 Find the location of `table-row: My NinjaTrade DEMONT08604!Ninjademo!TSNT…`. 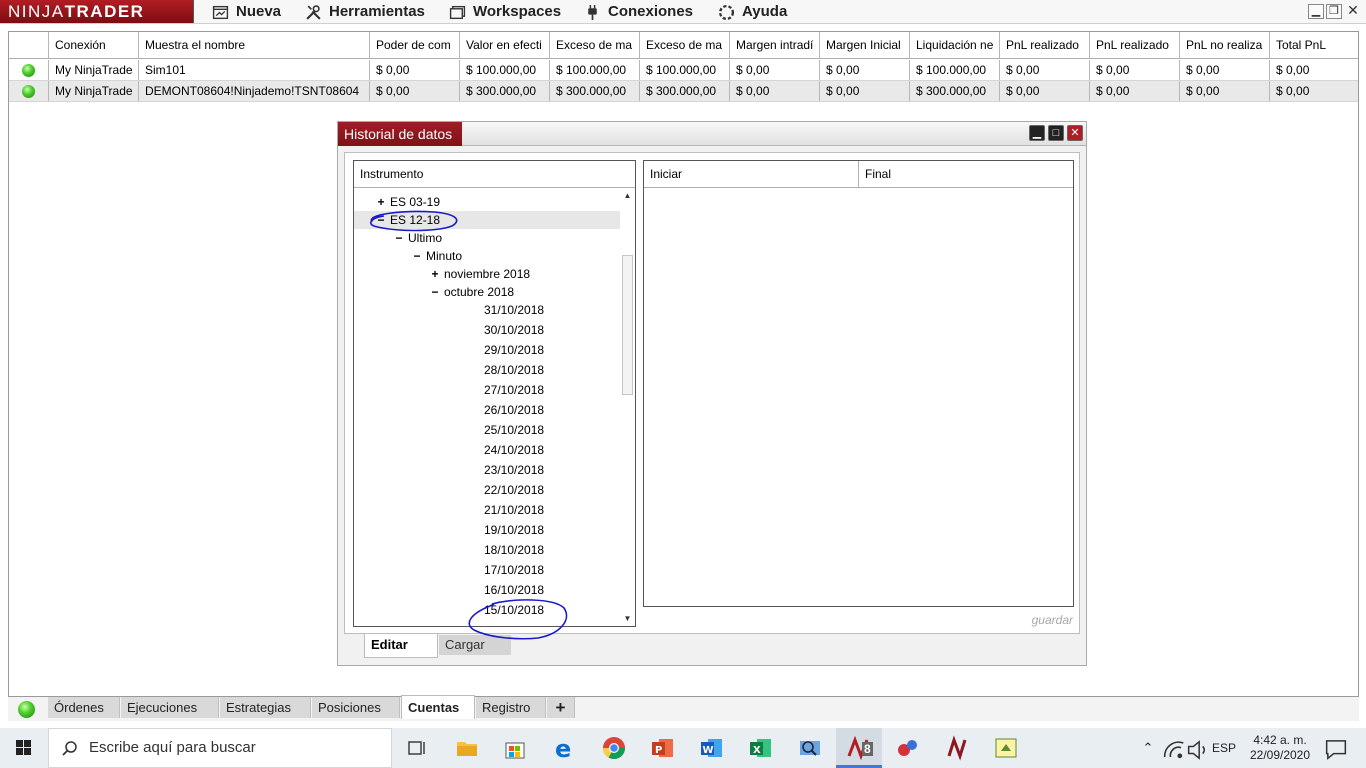

table-row: My NinjaTrade DEMONT08604!Ninjademo!TSNT… is located at coordinates (683, 91).